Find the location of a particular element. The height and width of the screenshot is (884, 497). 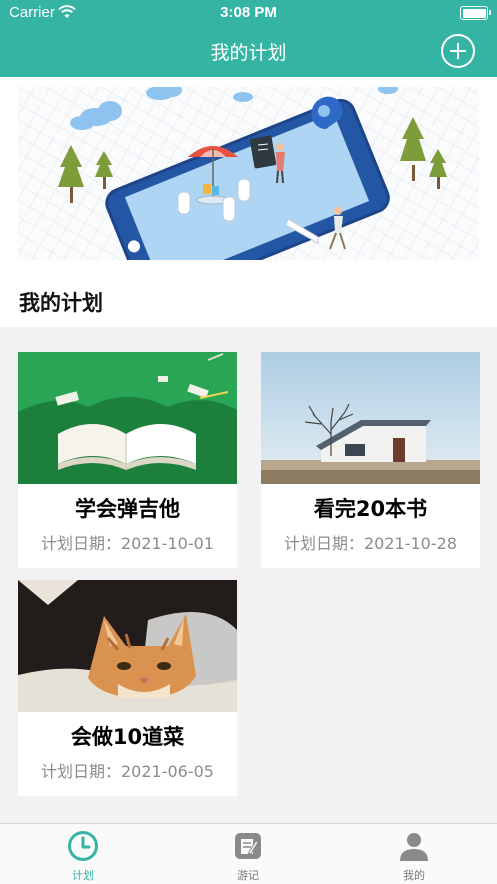

plan-card: 学会弹吉他 计划日期：2021-10-01 is located at coordinates (127, 460).